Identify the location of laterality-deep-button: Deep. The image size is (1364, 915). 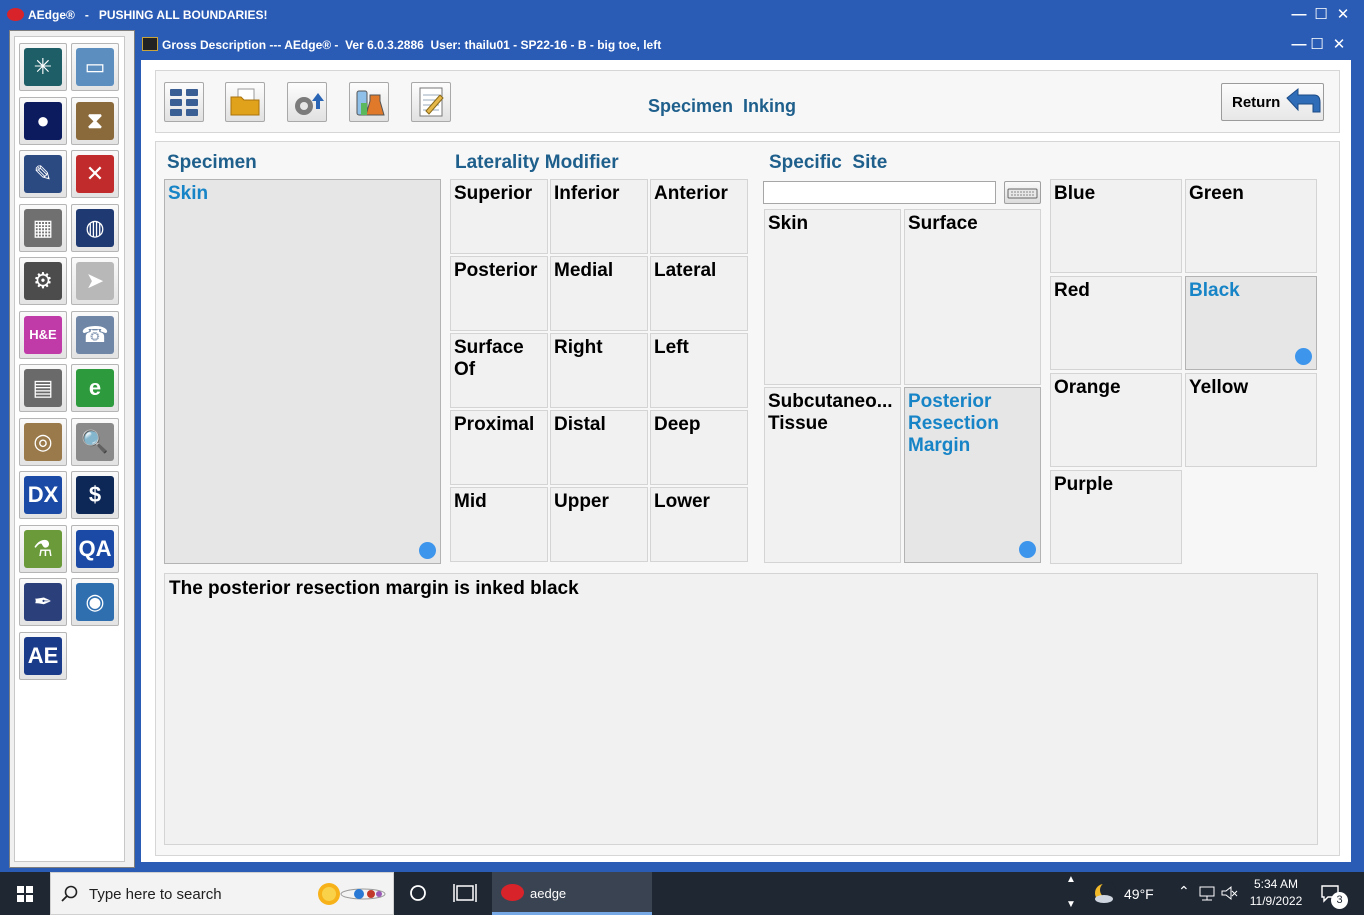
(699, 447).